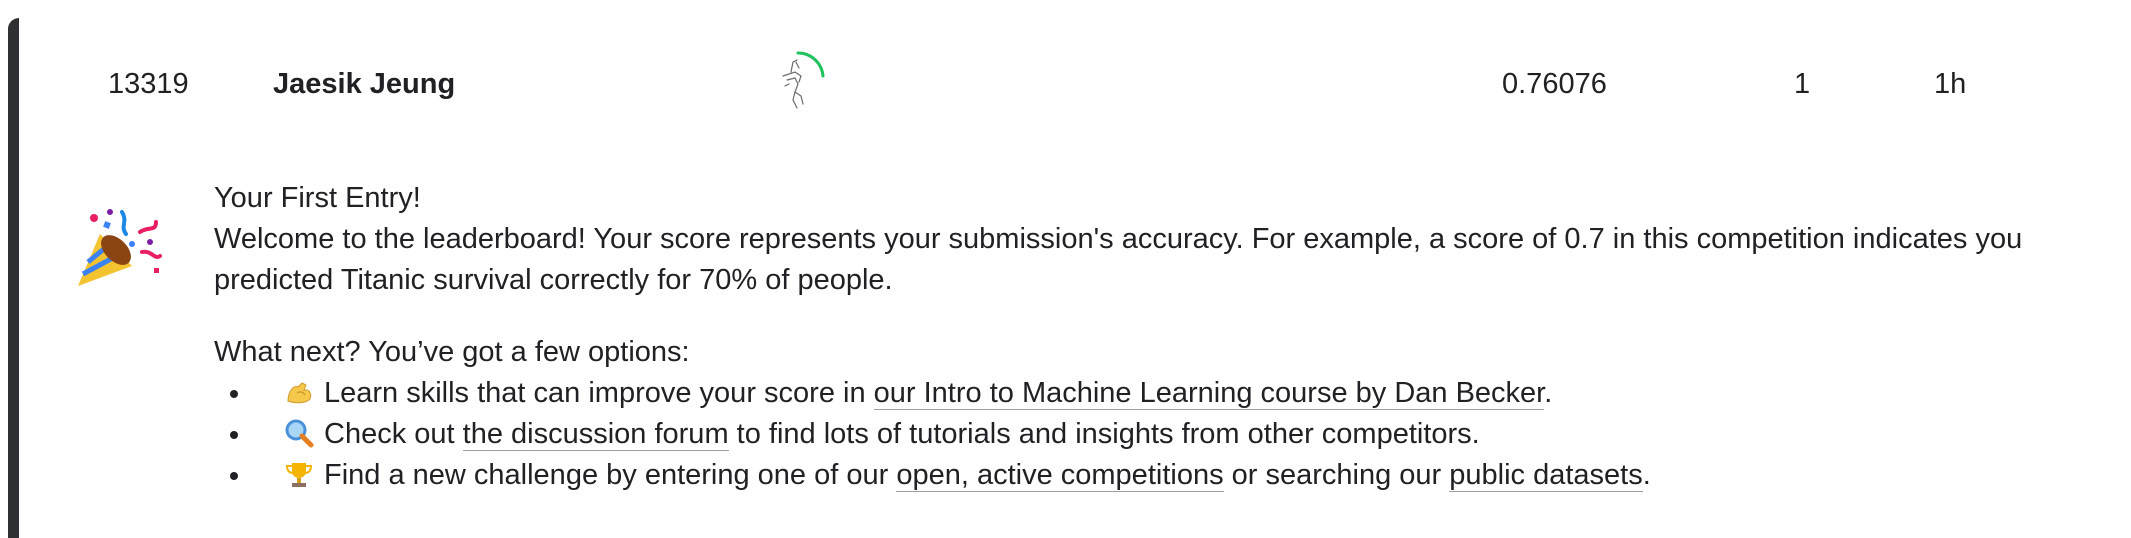  I want to click on avatar-sketch, so click(793, 84).